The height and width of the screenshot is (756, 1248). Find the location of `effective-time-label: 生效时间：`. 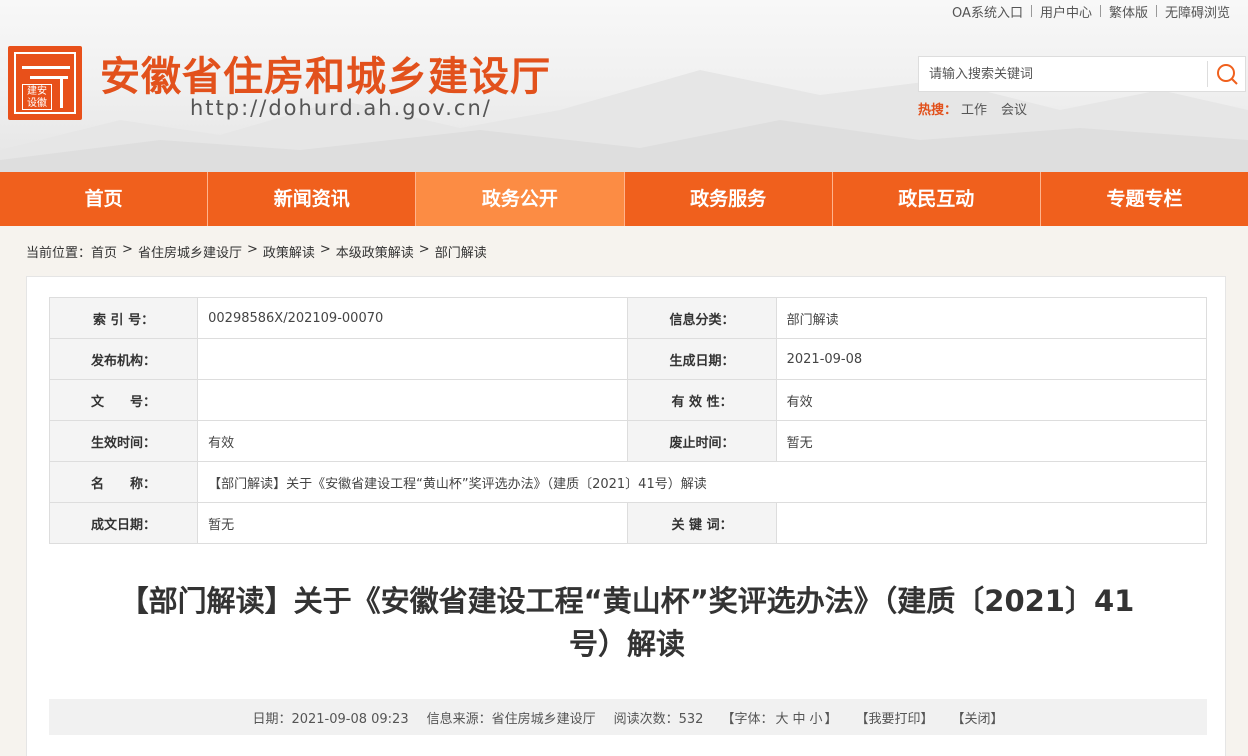

effective-time-label: 生效时间： is located at coordinates (123, 441).